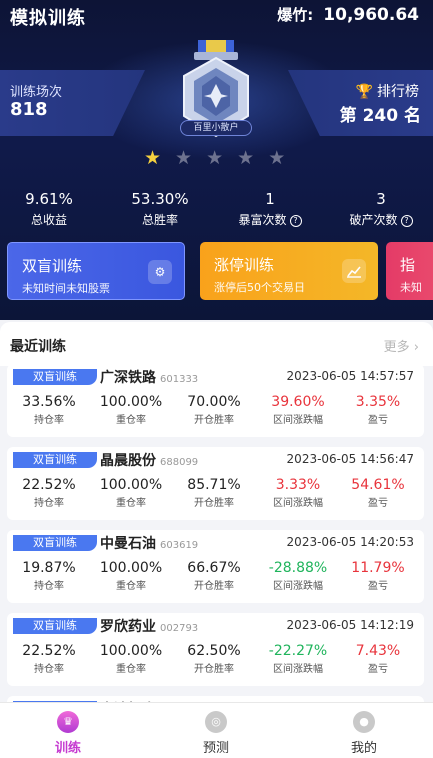 The width and height of the screenshot is (433, 758). I want to click on stat-label: 总胜率, so click(159, 220).